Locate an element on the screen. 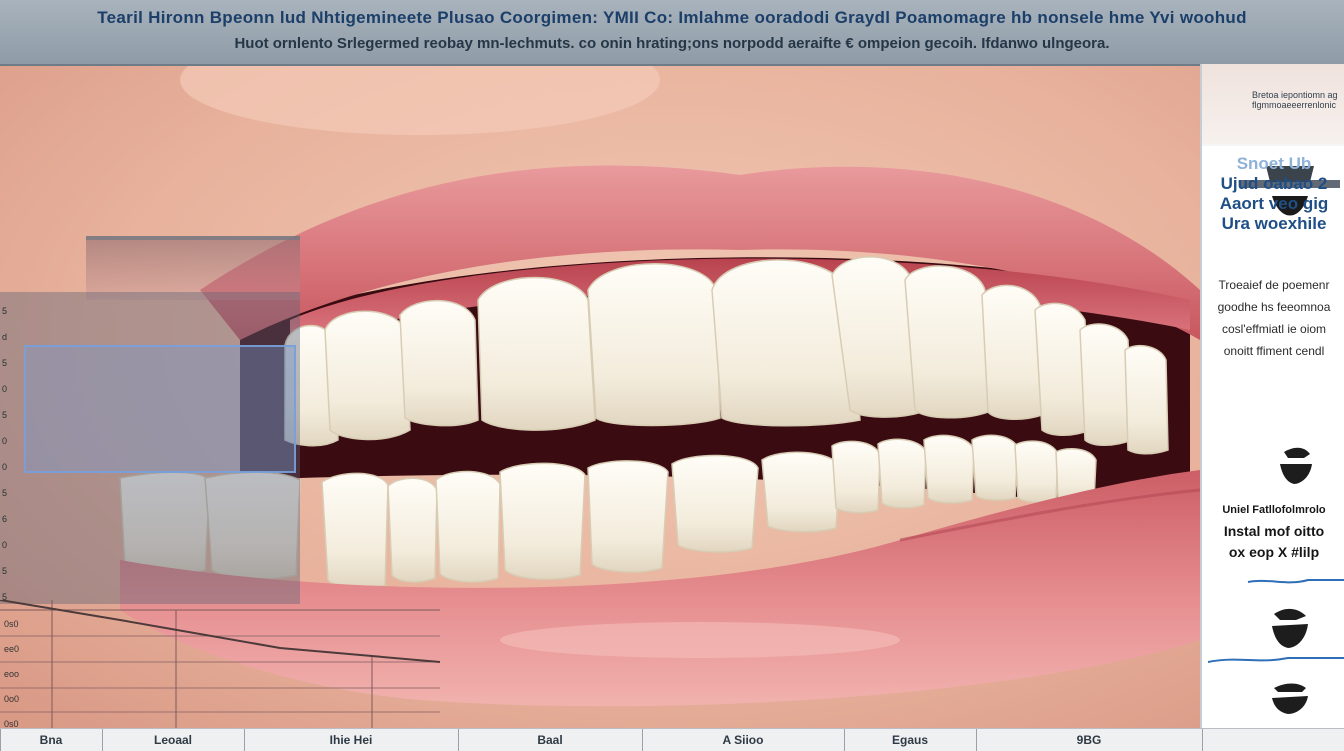 The width and height of the screenshot is (1344, 751). tick-label: 0s0 is located at coordinates (11, 624).